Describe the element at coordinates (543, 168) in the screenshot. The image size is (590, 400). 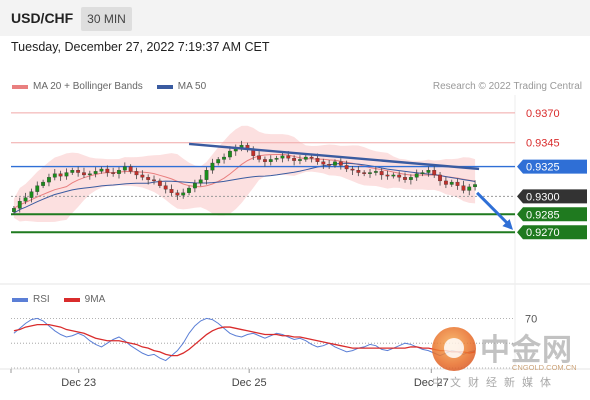
I see `level-tag-label: 0.9325` at that location.